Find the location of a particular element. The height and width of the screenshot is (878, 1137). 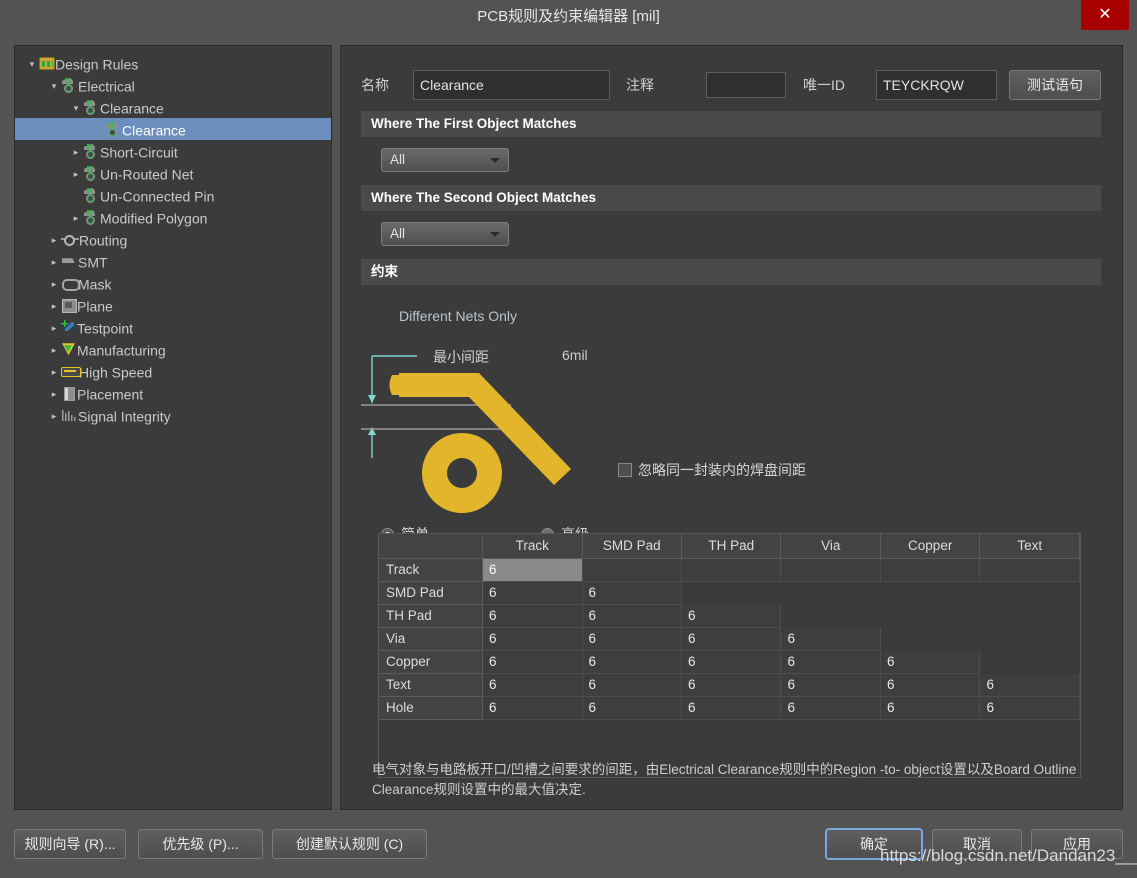

matrix-row-header: Track is located at coordinates (431, 570).